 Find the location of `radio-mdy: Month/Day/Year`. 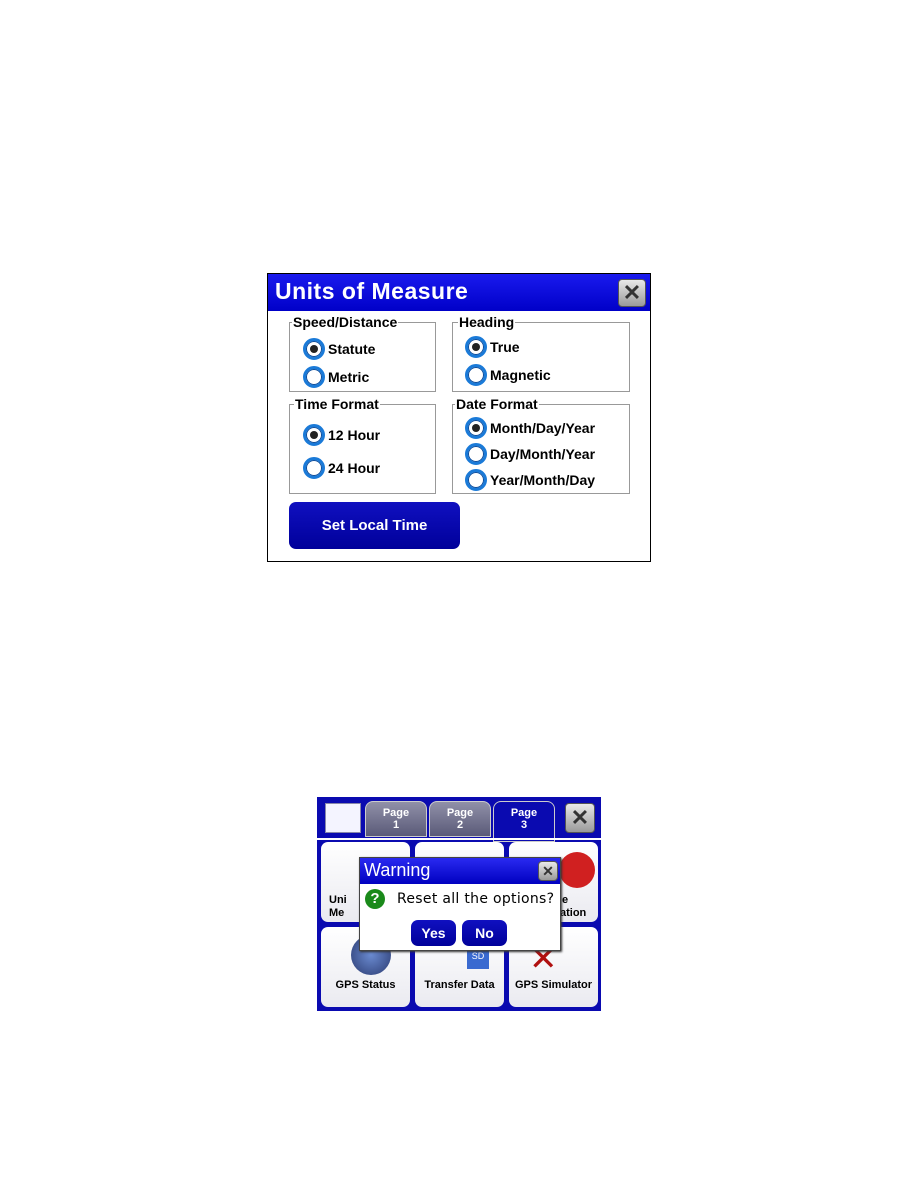

radio-mdy: Month/Day/Year is located at coordinates (530, 428).